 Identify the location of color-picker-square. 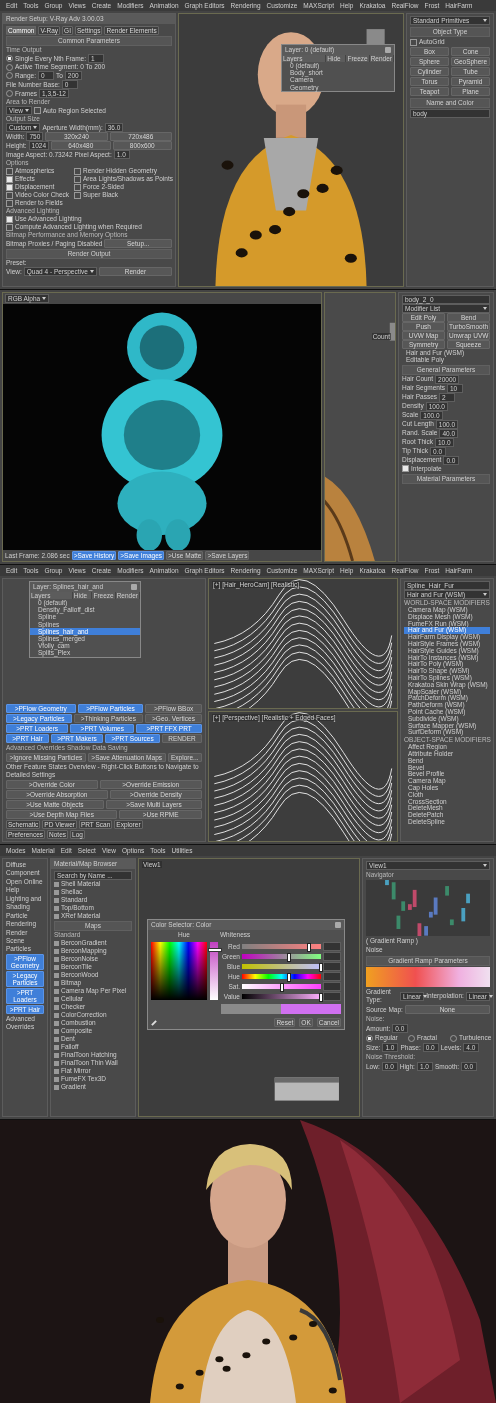
(179, 971).